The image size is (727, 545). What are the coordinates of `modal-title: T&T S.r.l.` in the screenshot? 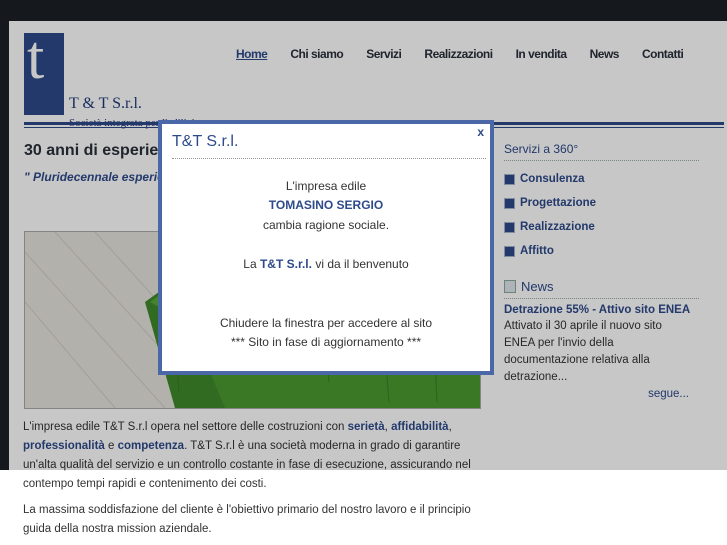 It's located at (205, 141).